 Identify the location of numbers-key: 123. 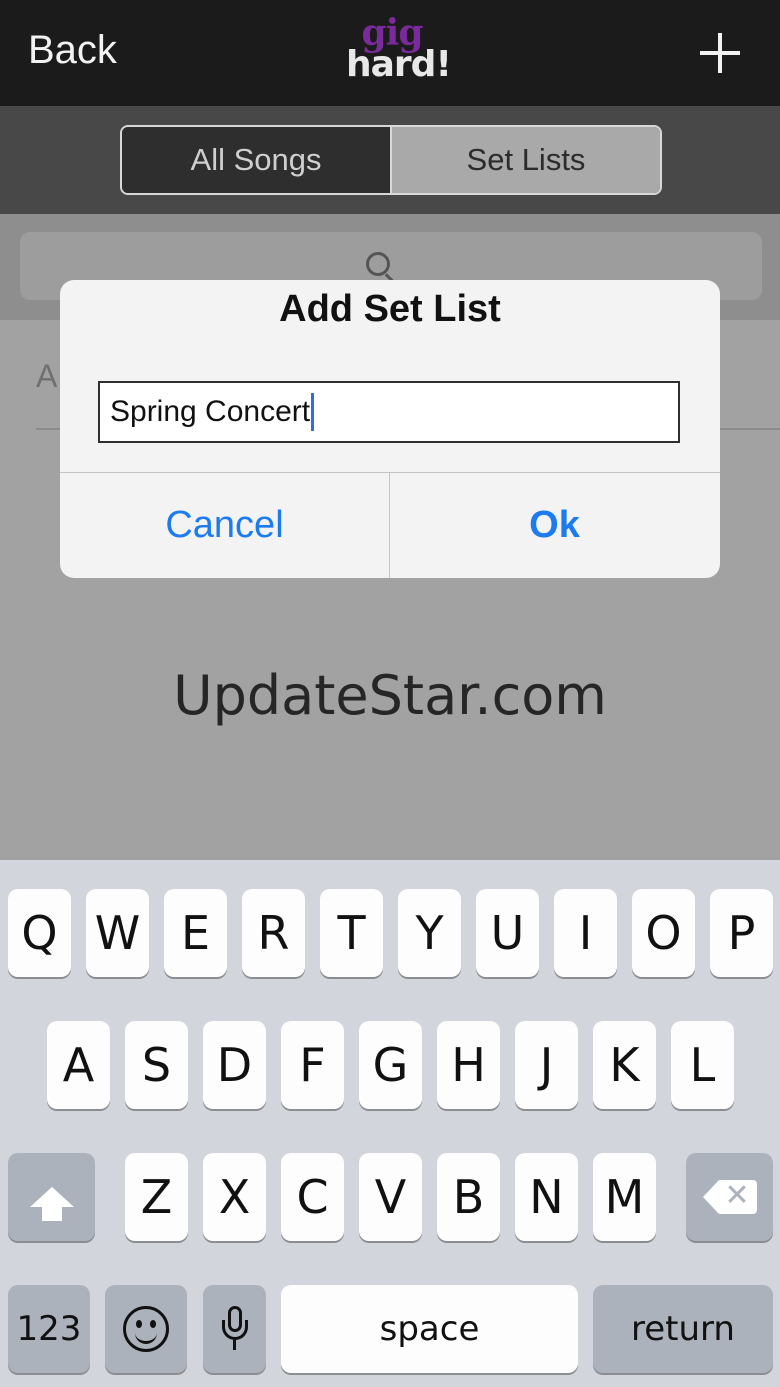
(49, 1329).